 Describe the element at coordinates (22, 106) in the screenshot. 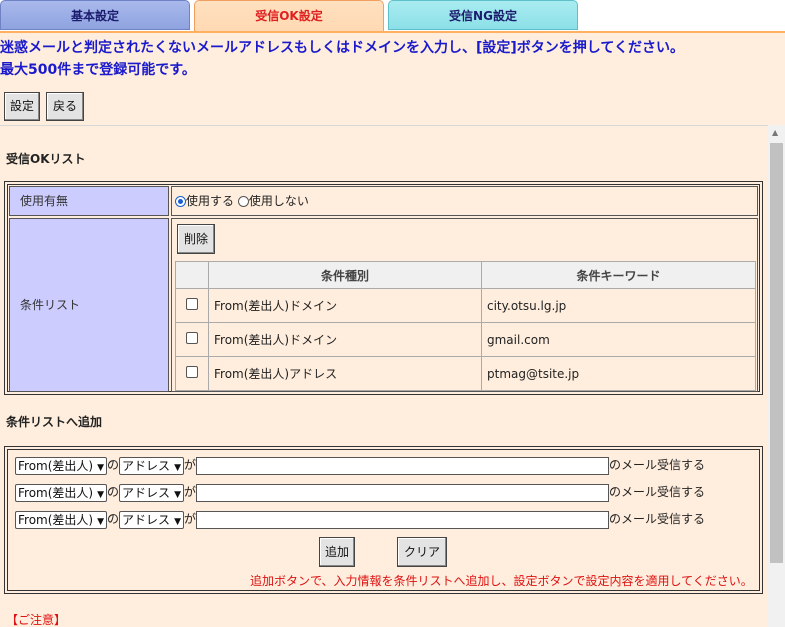

I see `set-button: 設定` at that location.